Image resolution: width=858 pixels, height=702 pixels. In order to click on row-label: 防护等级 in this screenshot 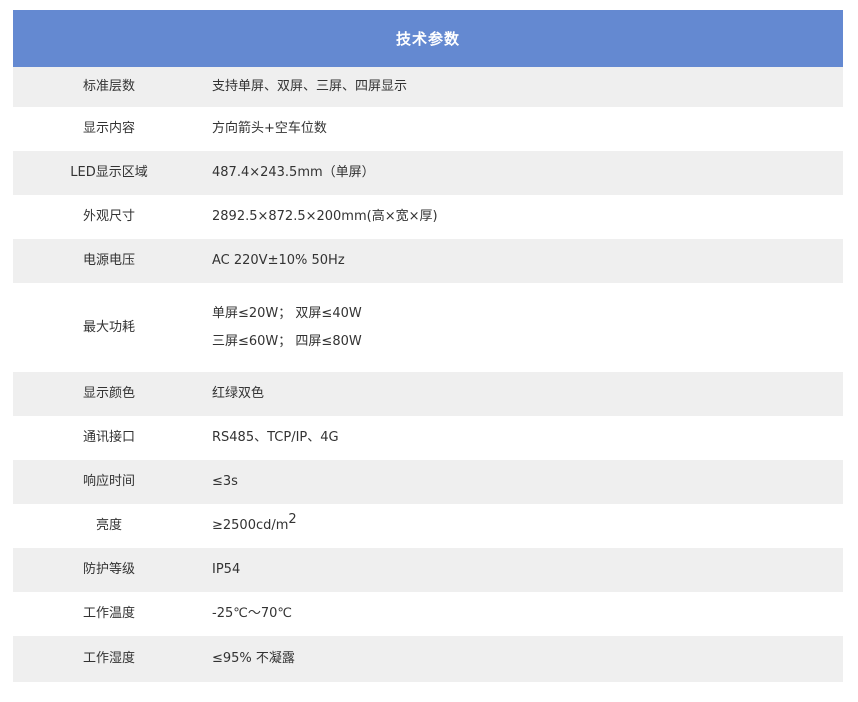, I will do `click(108, 569)`.